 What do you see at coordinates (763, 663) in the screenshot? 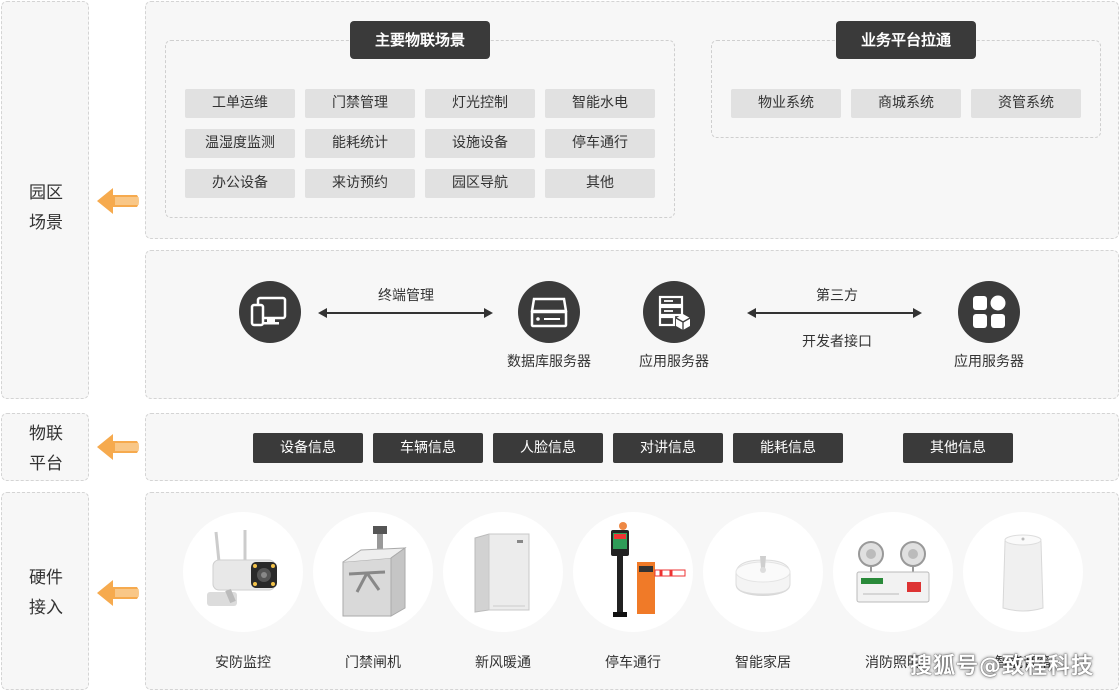
I see `device-label: 智能家居` at bounding box center [763, 663].